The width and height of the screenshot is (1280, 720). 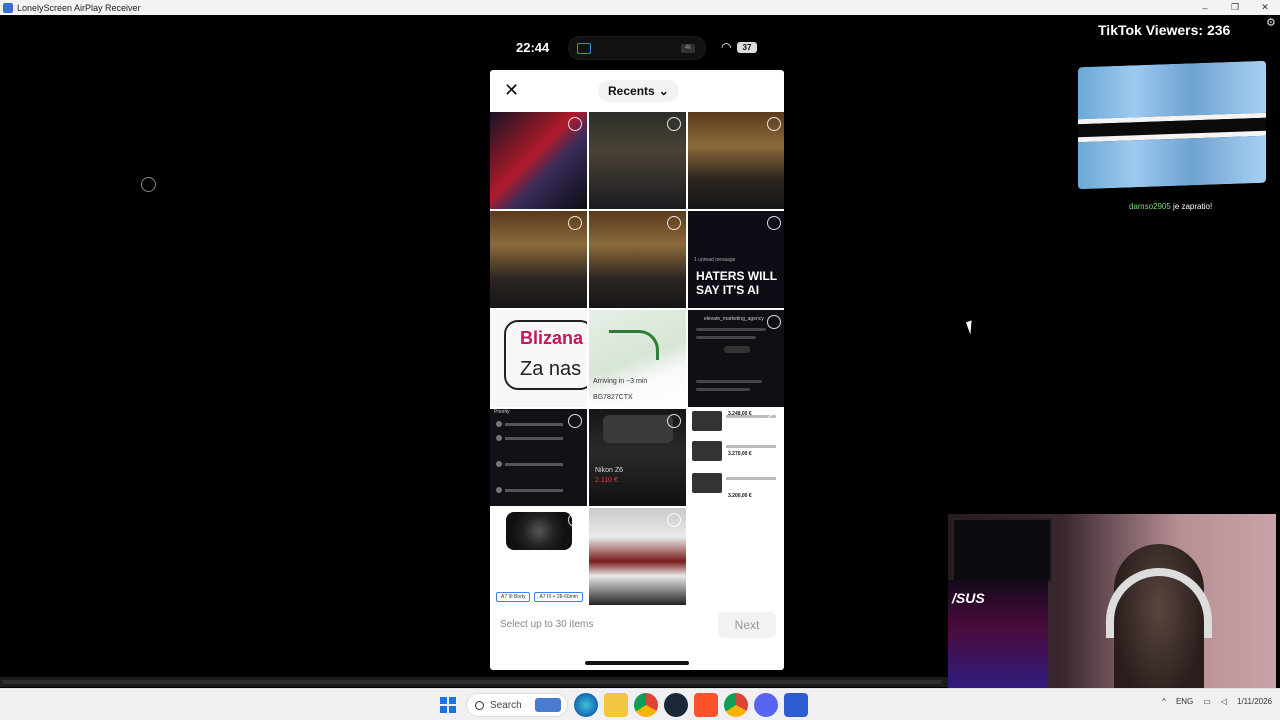 I want to click on chrome-icon, so click(x=646, y=705).